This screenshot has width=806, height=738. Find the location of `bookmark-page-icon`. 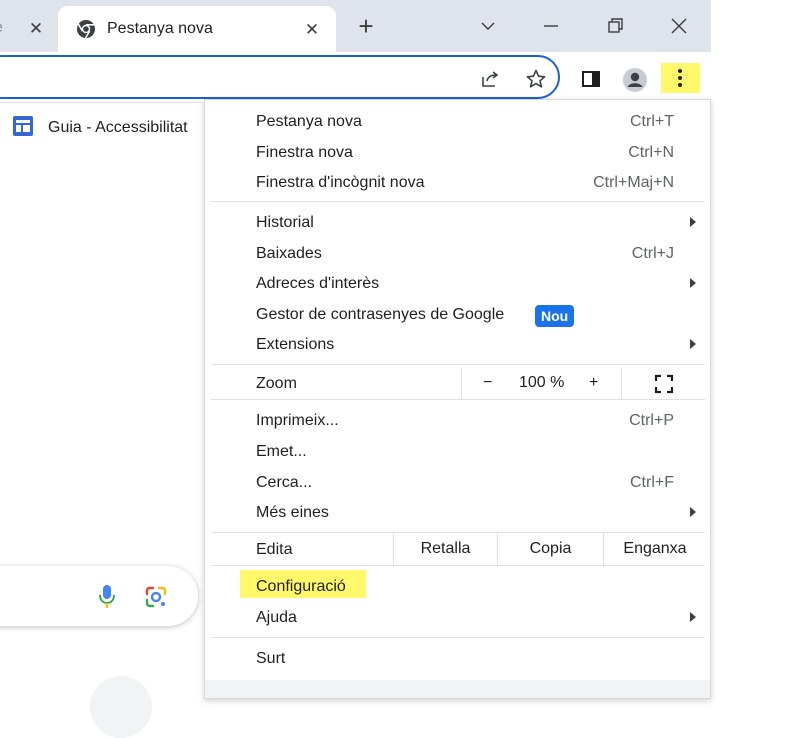

bookmark-page-icon is located at coordinates (23, 128).